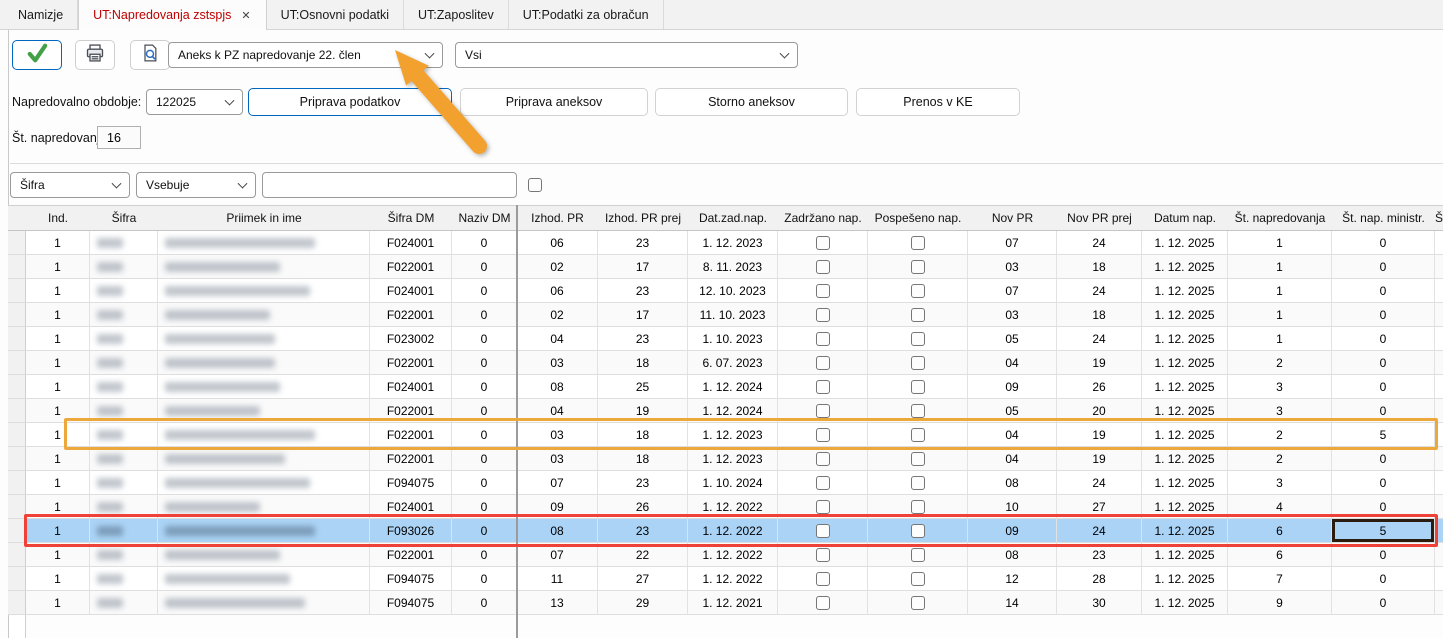  What do you see at coordinates (411, 315) in the screenshot?
I see `cell-sifra_dm: F022001` at bounding box center [411, 315].